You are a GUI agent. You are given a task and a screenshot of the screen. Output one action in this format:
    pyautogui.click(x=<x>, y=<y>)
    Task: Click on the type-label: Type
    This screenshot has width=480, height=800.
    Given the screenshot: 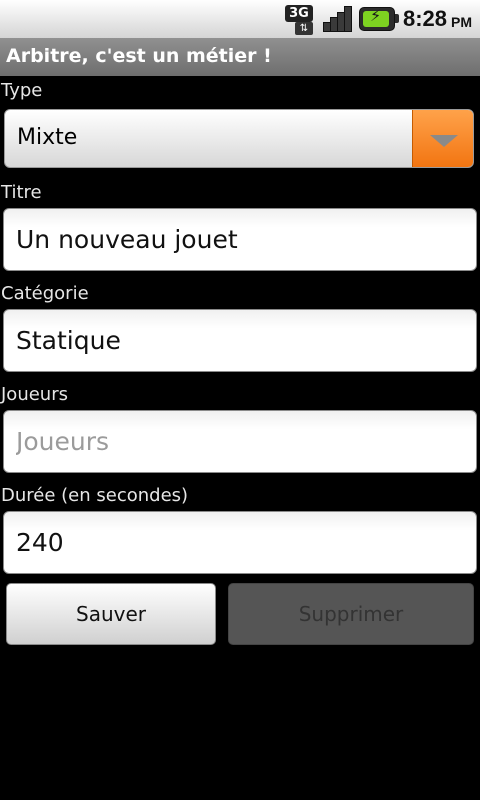 What is the action you would take?
    pyautogui.click(x=22, y=90)
    